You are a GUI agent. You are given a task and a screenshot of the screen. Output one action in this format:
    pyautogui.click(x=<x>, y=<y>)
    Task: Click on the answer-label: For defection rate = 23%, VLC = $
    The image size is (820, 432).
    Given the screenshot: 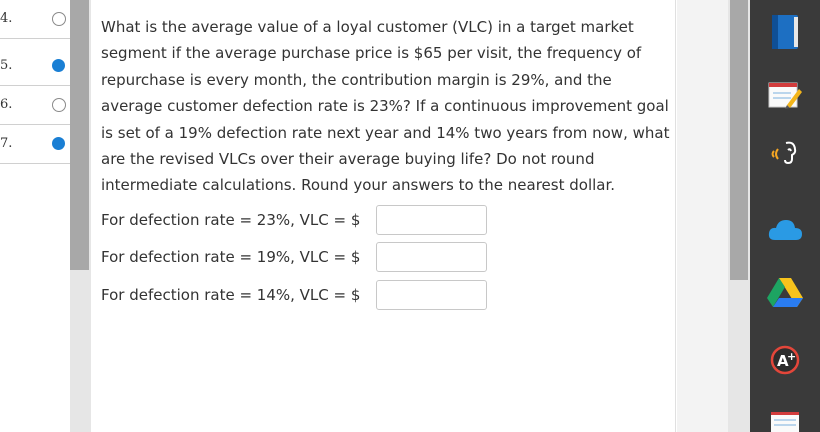 What is the action you would take?
    pyautogui.click(x=231, y=220)
    